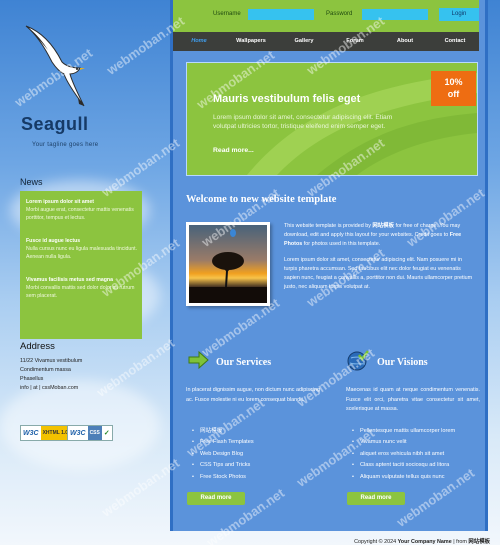  What do you see at coordinates (51, 361) in the screenshot?
I see `address-line: 11/22 Vivamus vestibulum` at bounding box center [51, 361].